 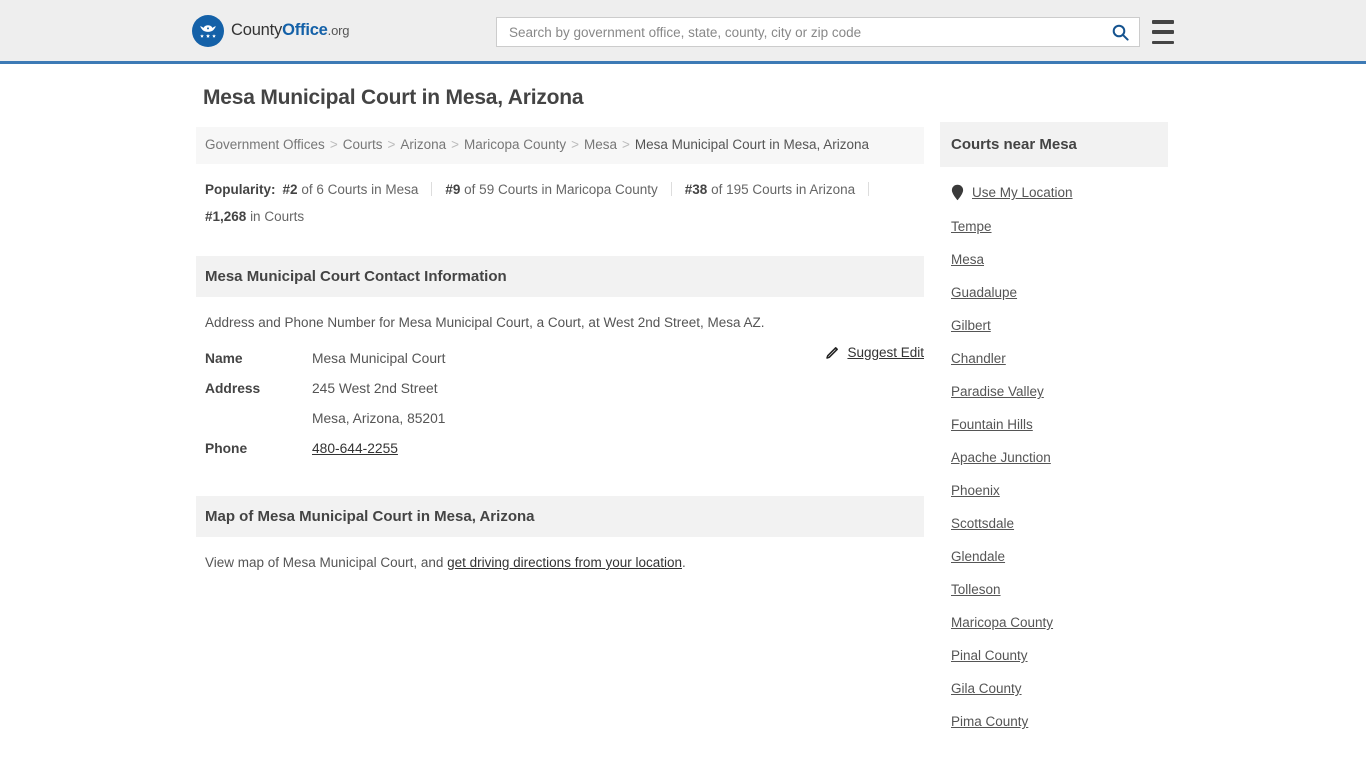 I want to click on popularity-rank-3: #1,268, so click(x=226, y=216).